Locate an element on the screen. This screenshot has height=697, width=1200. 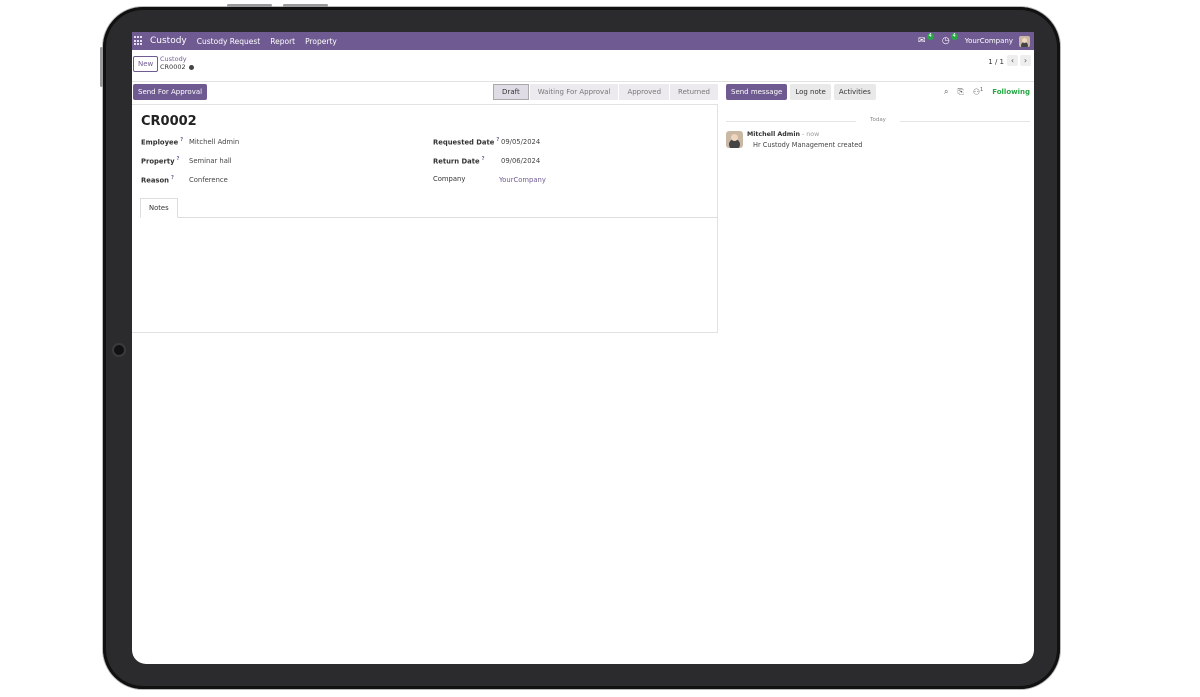
pager-value: 1 / 1 is located at coordinates (996, 62).